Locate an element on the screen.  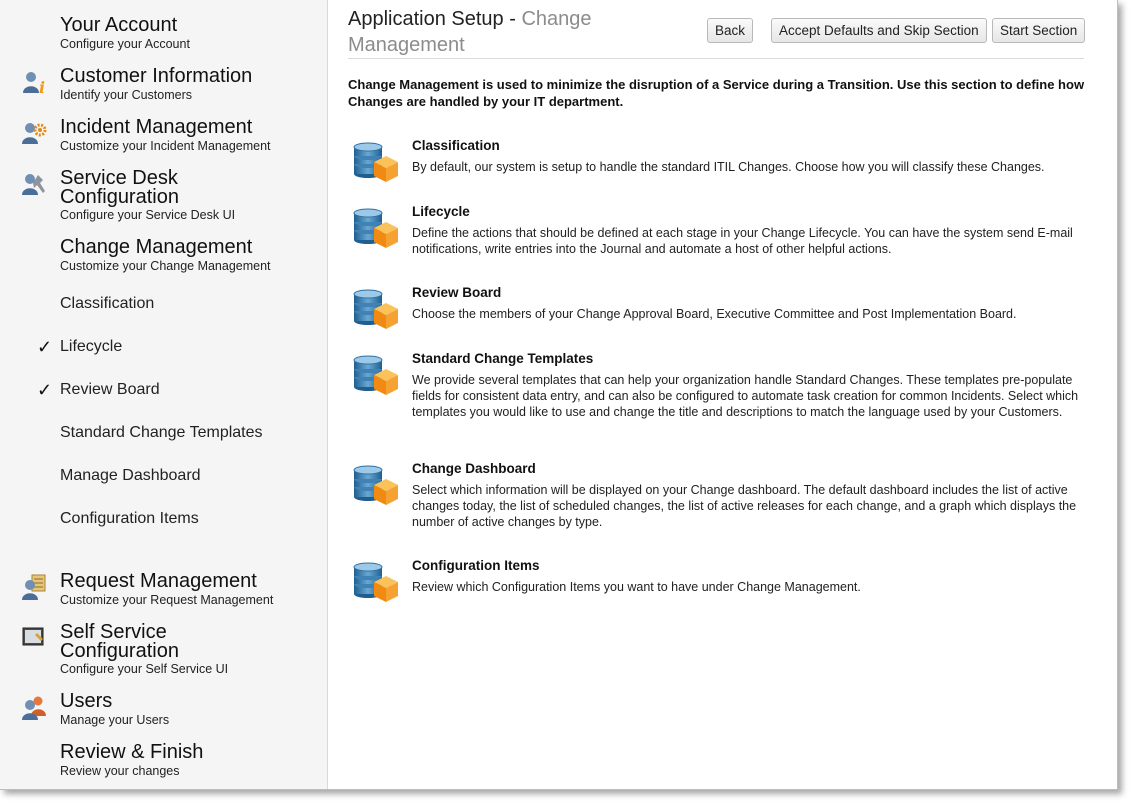
header-divider is located at coordinates (716, 58).